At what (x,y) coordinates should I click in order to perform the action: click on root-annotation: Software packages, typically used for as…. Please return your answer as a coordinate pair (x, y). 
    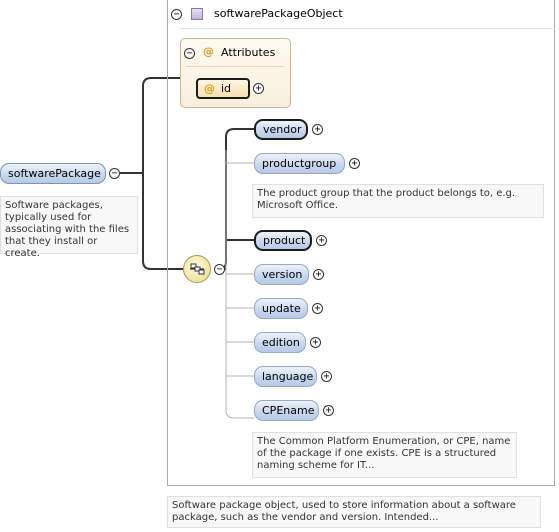
    Looking at the image, I should click on (69, 227).